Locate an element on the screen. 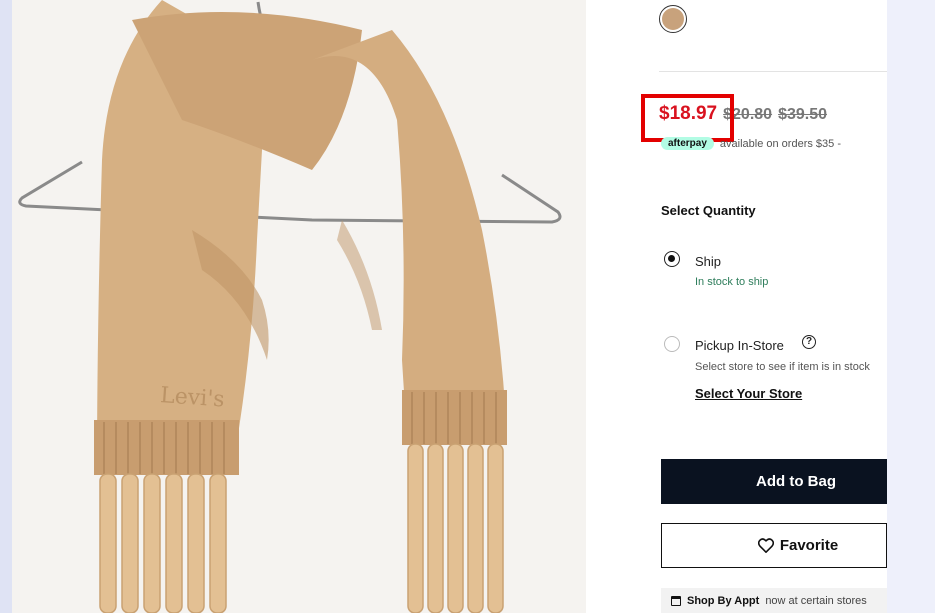 The height and width of the screenshot is (613, 935). afterpay-row: afterpay available on orders $35 - is located at coordinates (751, 143).